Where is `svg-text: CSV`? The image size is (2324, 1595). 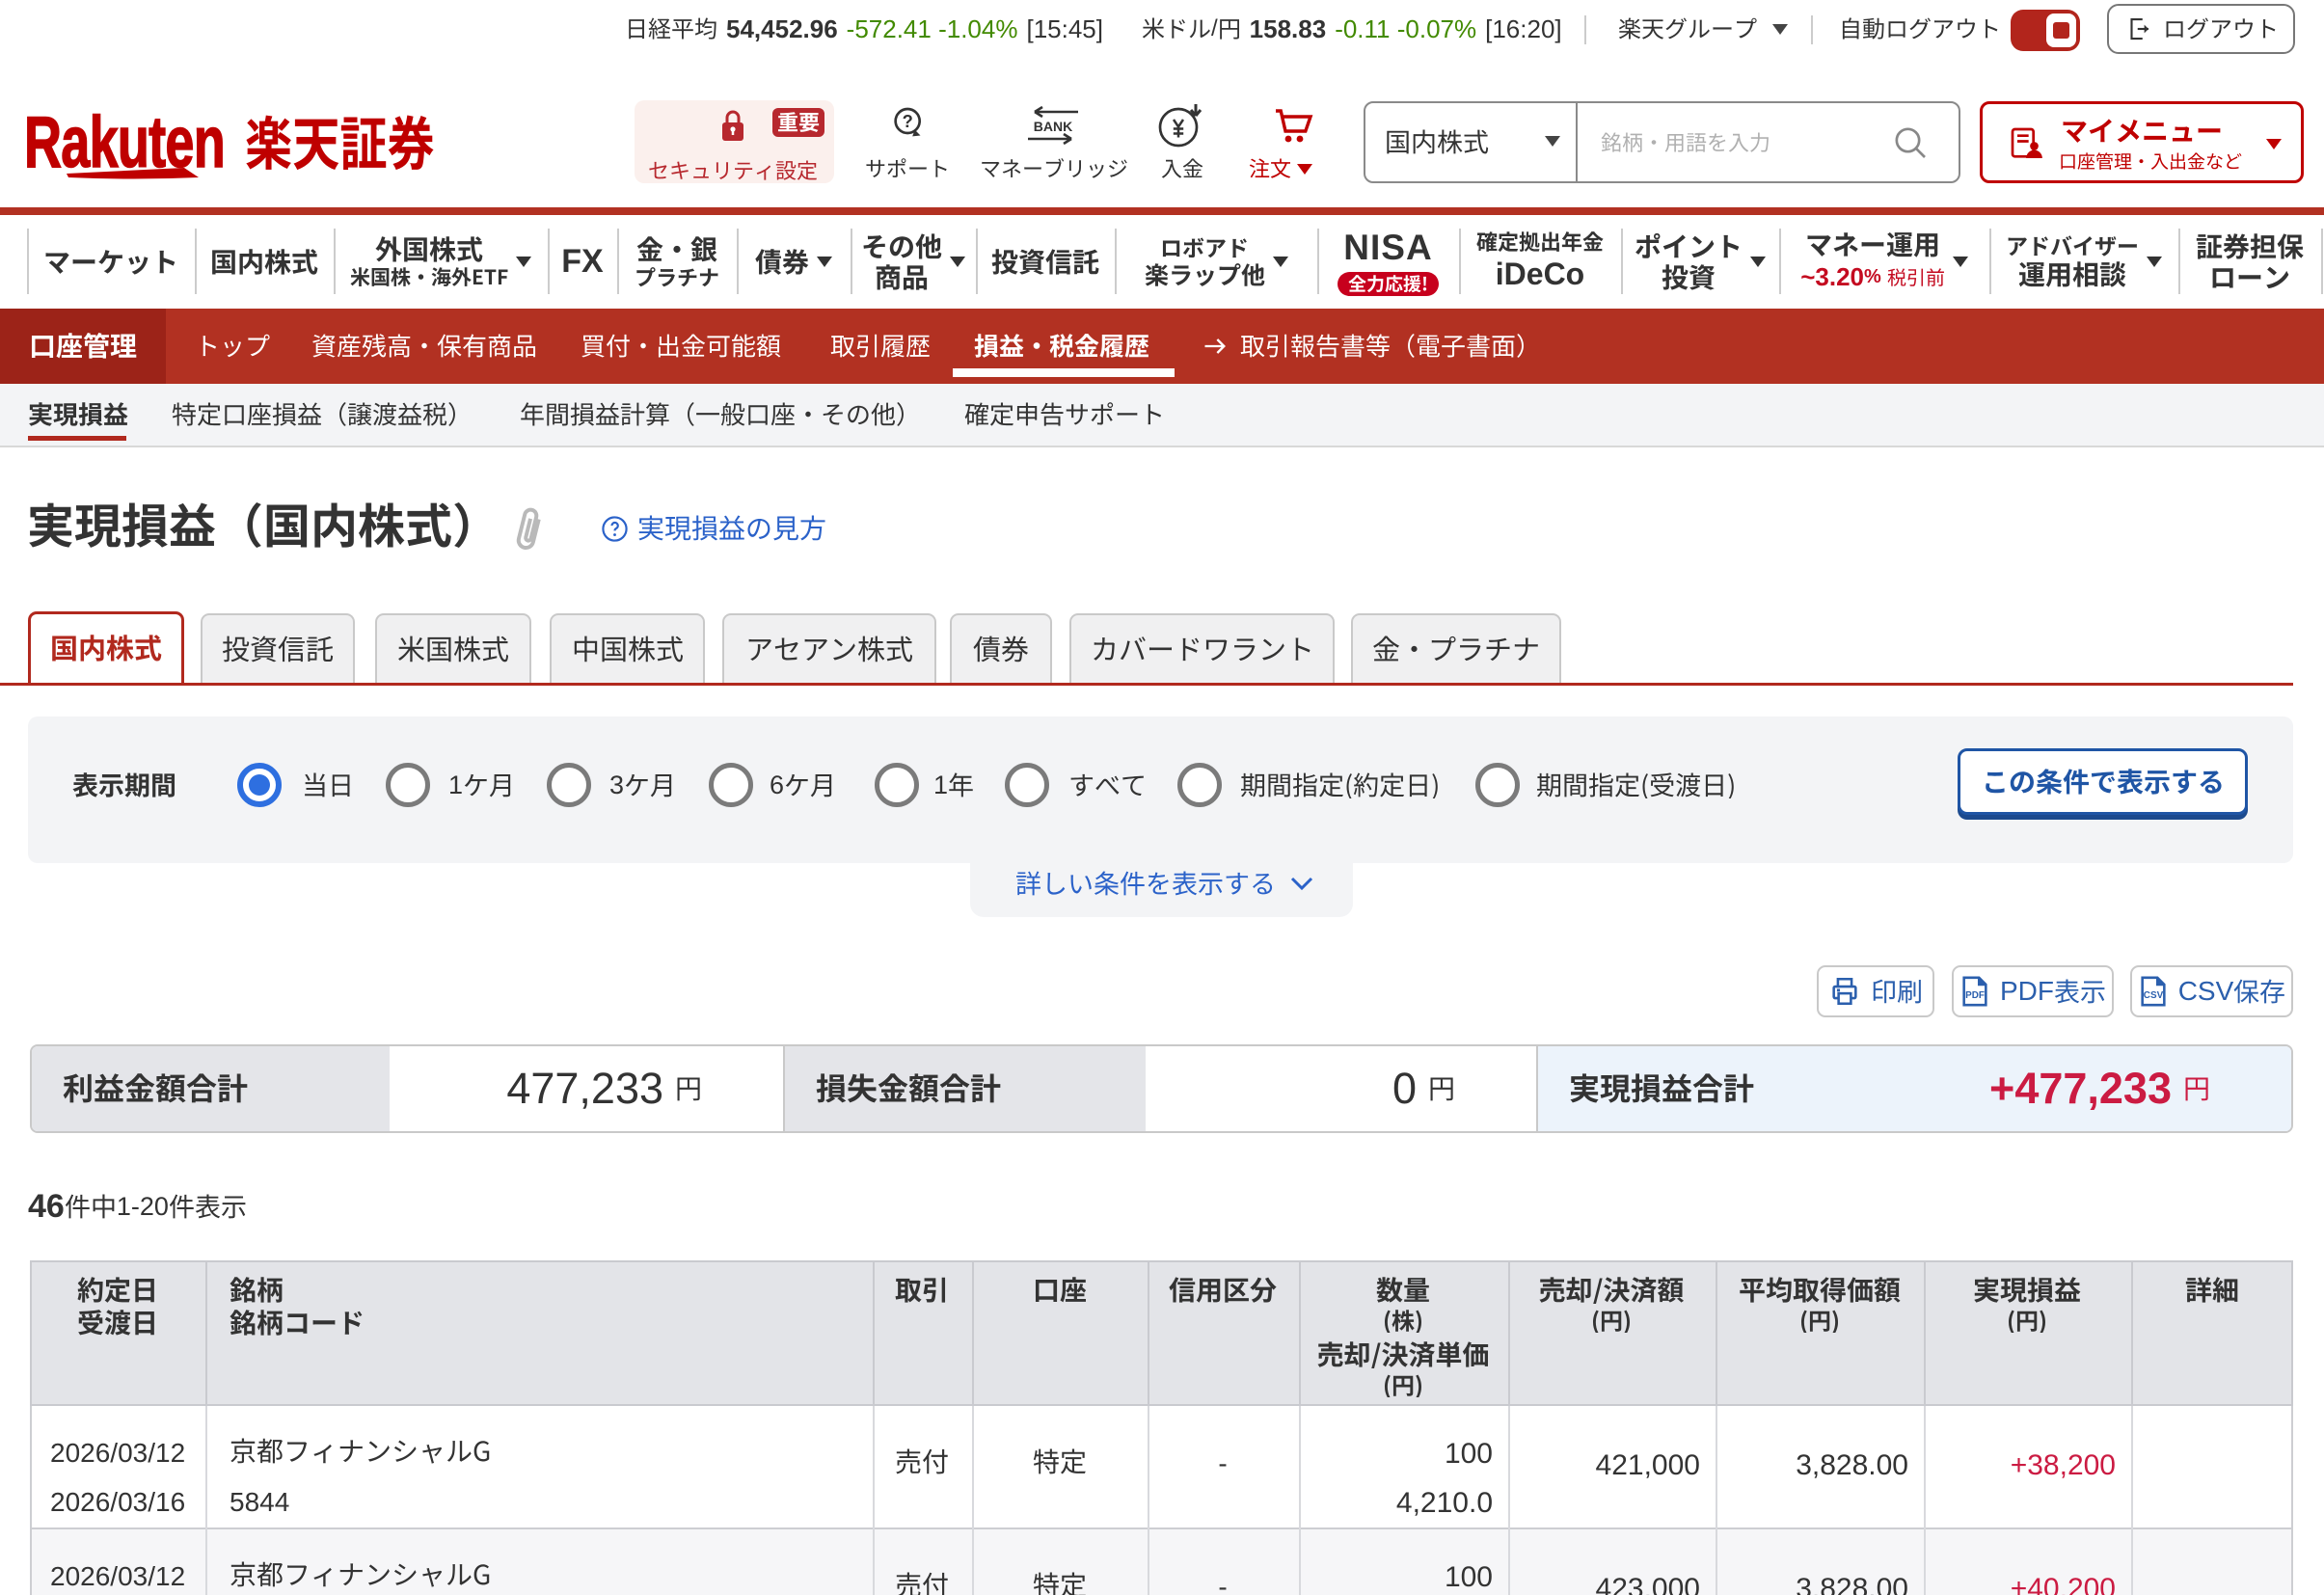
svg-text: CSV is located at coordinates (2154, 995).